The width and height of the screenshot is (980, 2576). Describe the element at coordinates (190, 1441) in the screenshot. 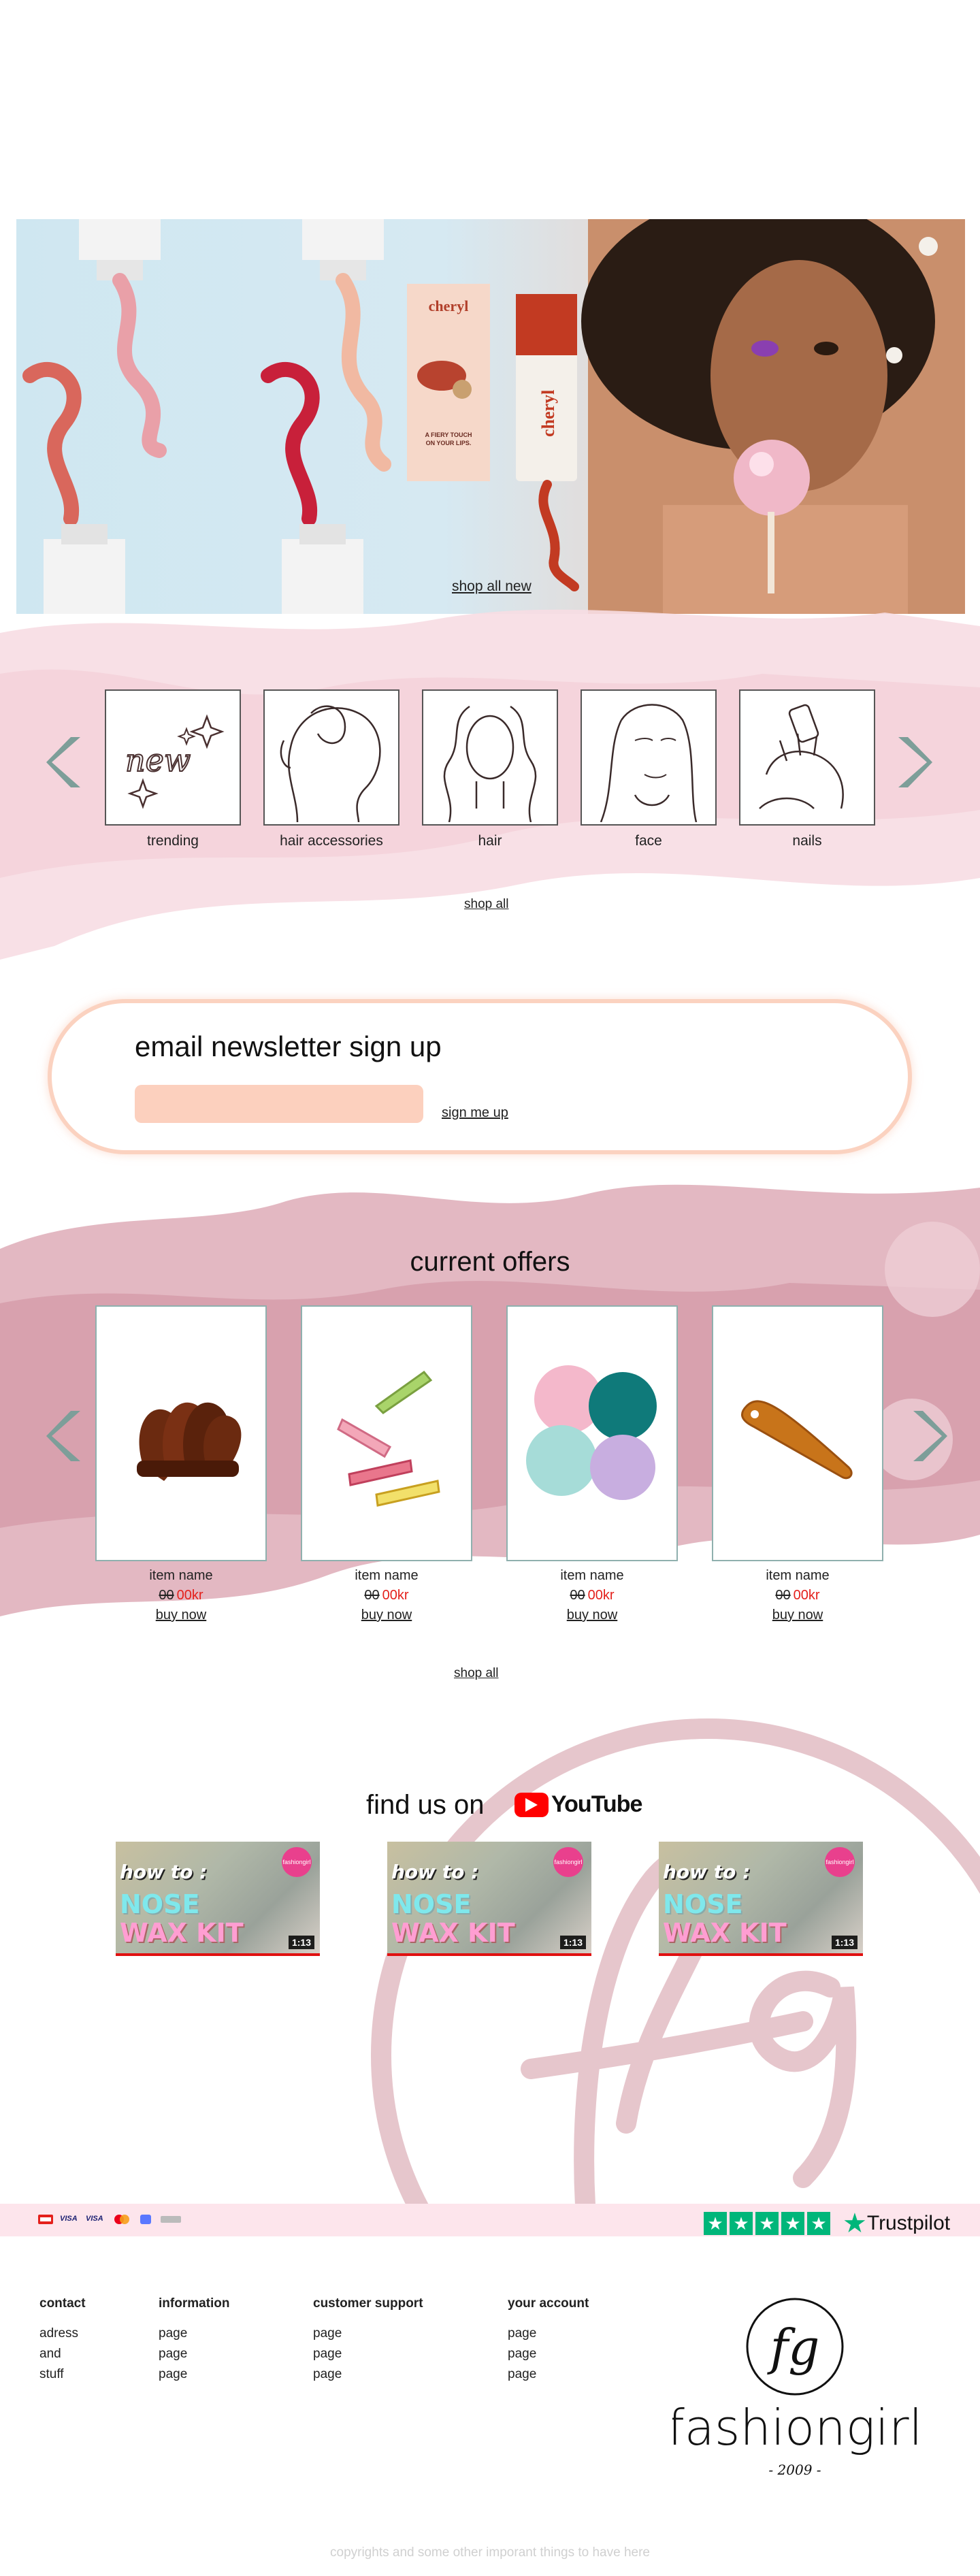

I see `claw-clip-product-icon` at that location.